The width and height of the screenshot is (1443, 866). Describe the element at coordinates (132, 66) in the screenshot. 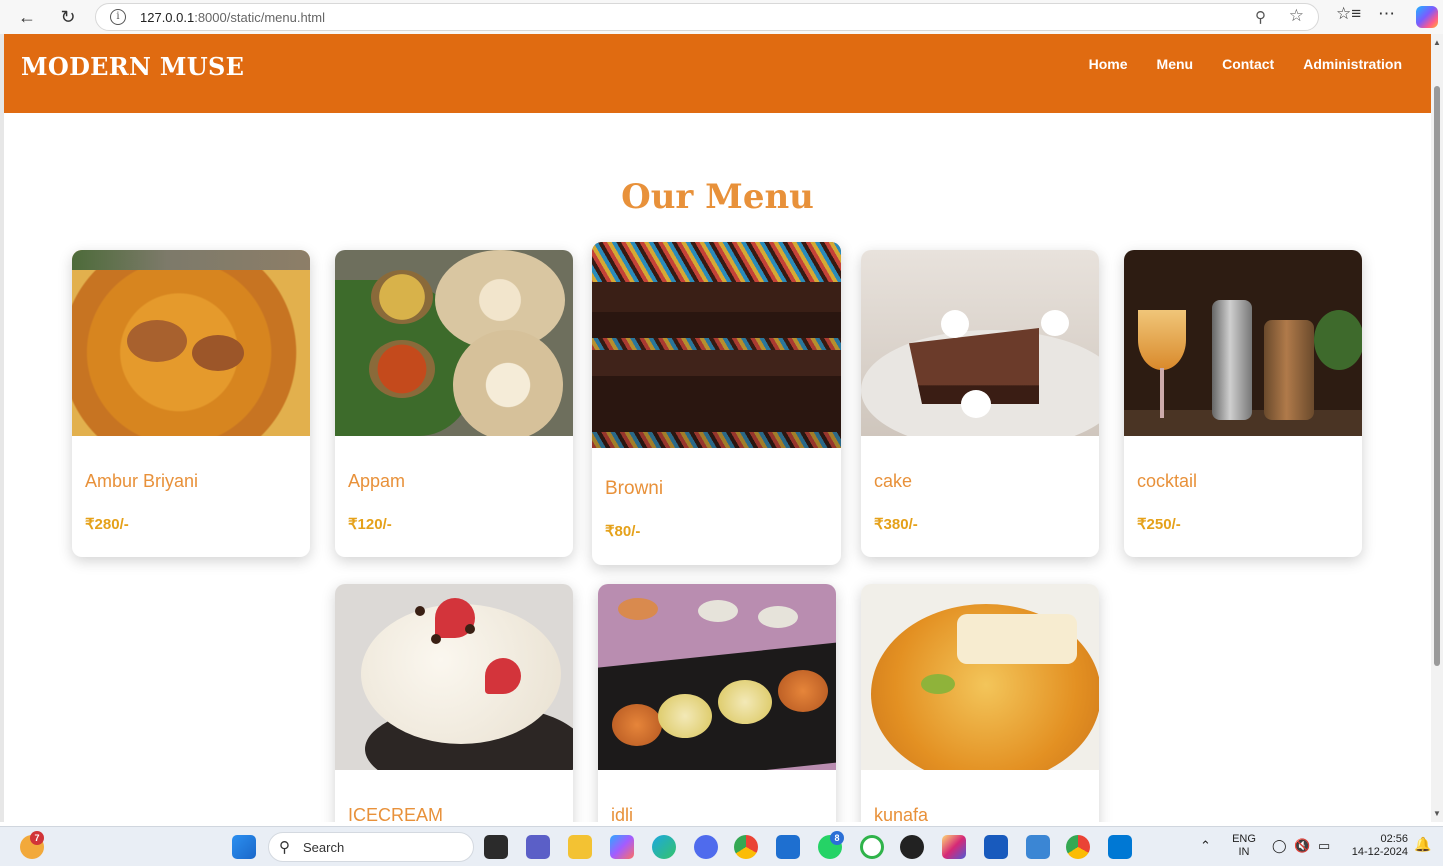

I see `brand-logo: MODERN MUSE` at that location.